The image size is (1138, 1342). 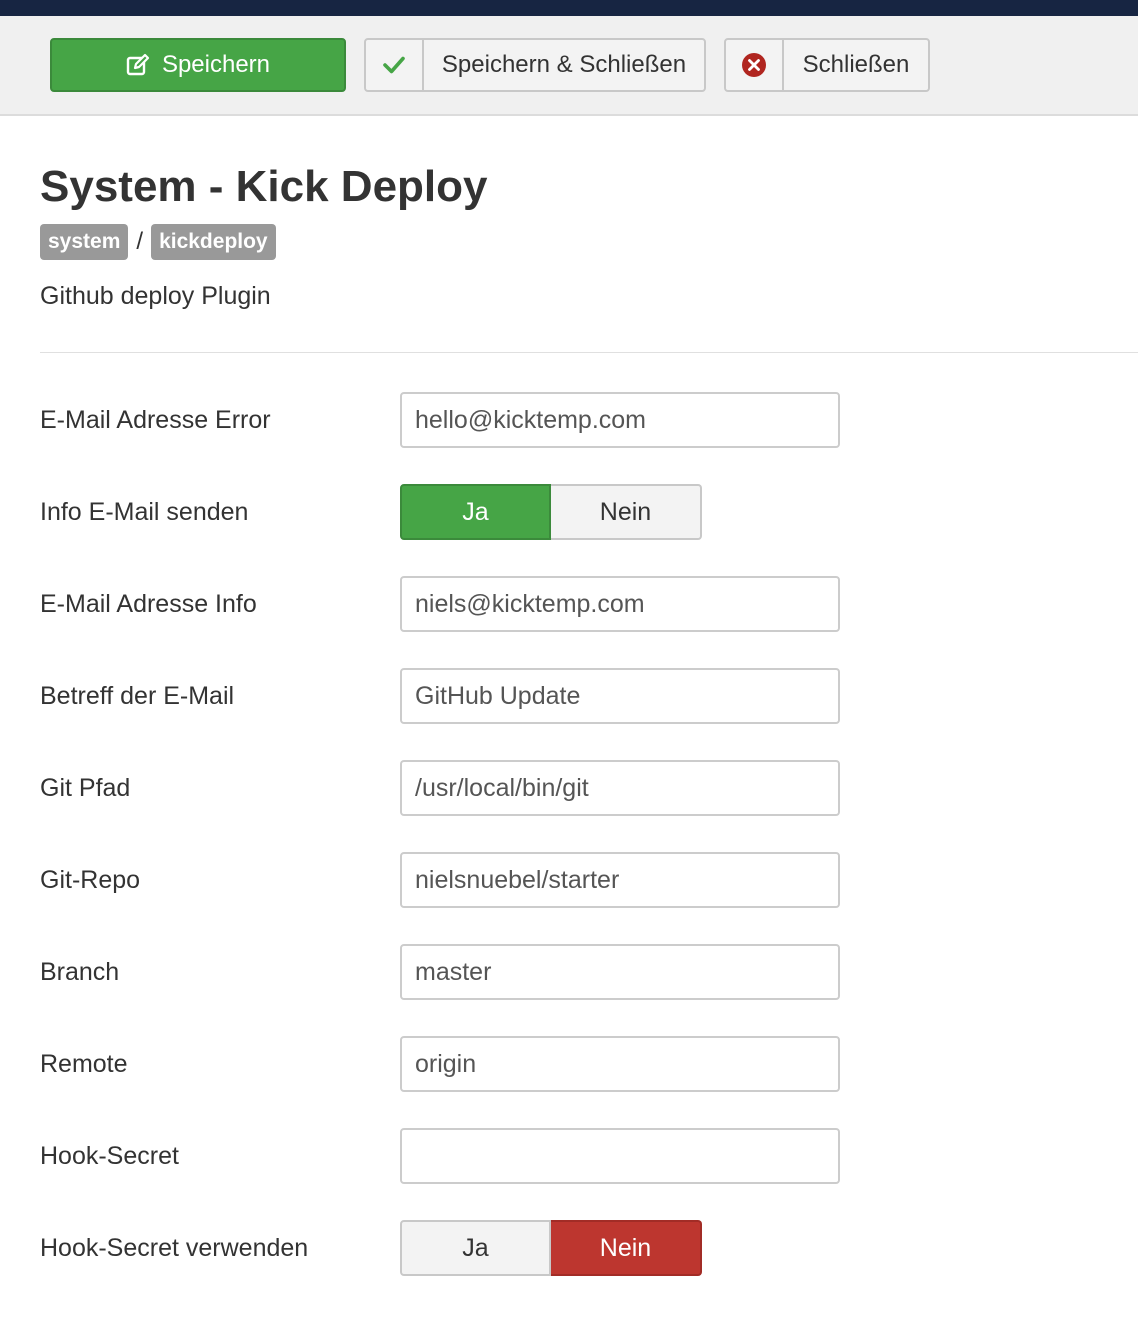 I want to click on badge-folder: system, so click(x=84, y=242).